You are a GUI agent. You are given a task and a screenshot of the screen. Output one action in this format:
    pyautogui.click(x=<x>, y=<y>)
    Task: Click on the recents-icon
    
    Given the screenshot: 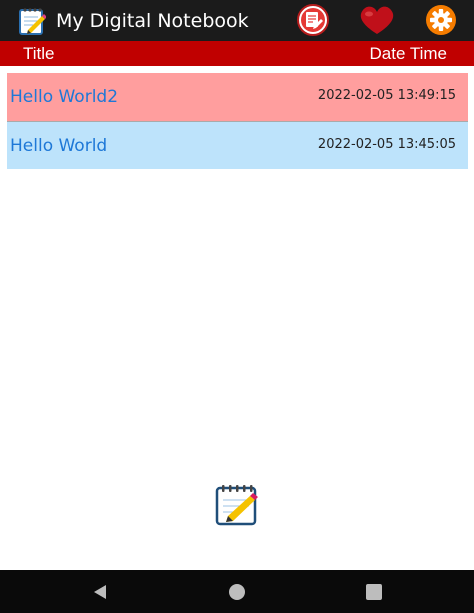 What is the action you would take?
    pyautogui.click(x=374, y=592)
    